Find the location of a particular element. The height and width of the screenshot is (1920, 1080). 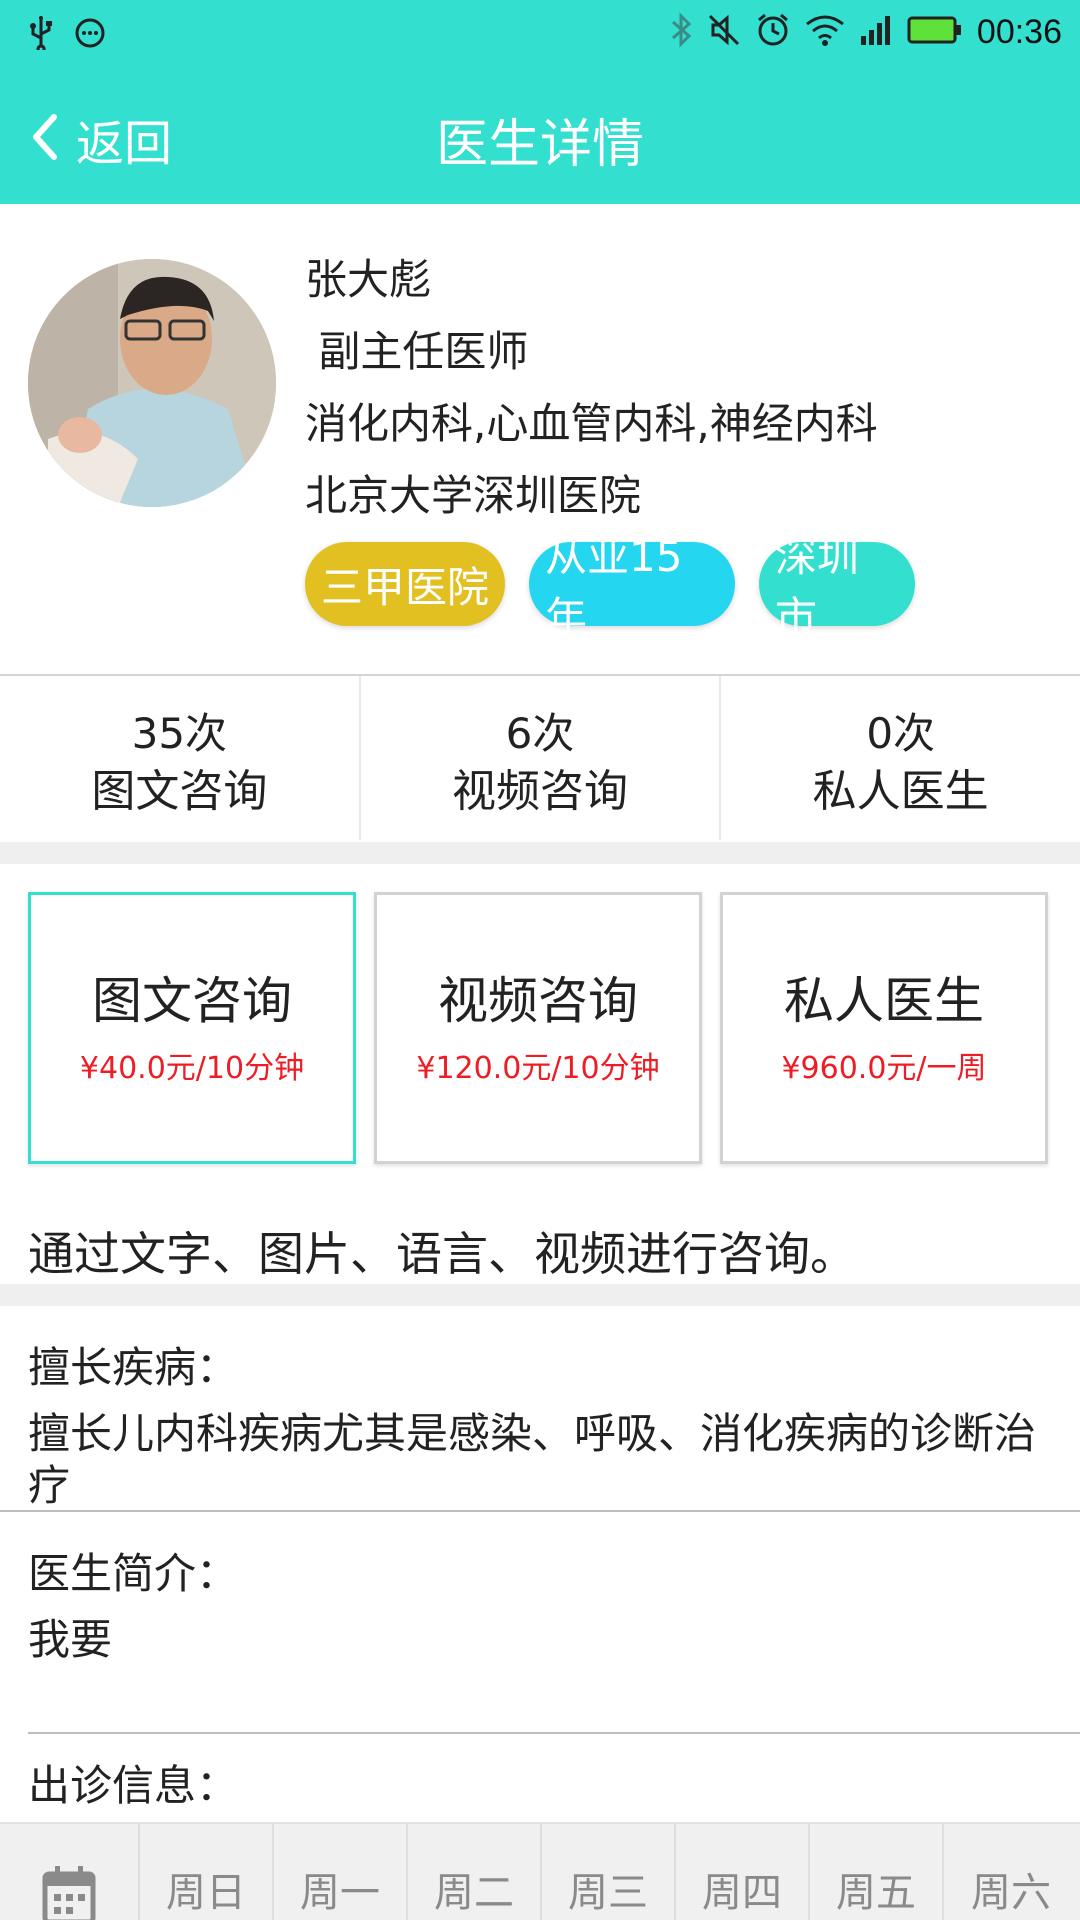

stat-count: 0次 is located at coordinates (901, 733).